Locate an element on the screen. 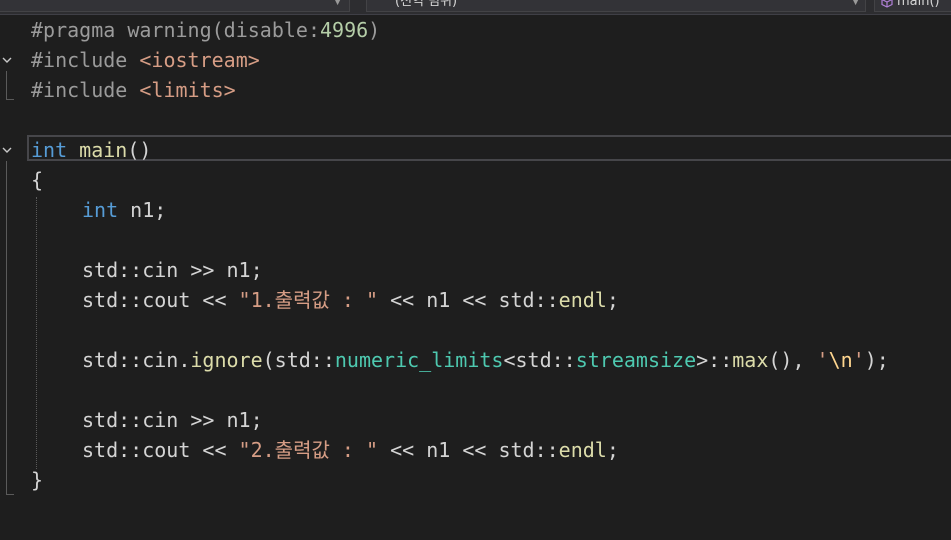 The image size is (951, 540). code-token: numeric_limits is located at coordinates (419, 360).